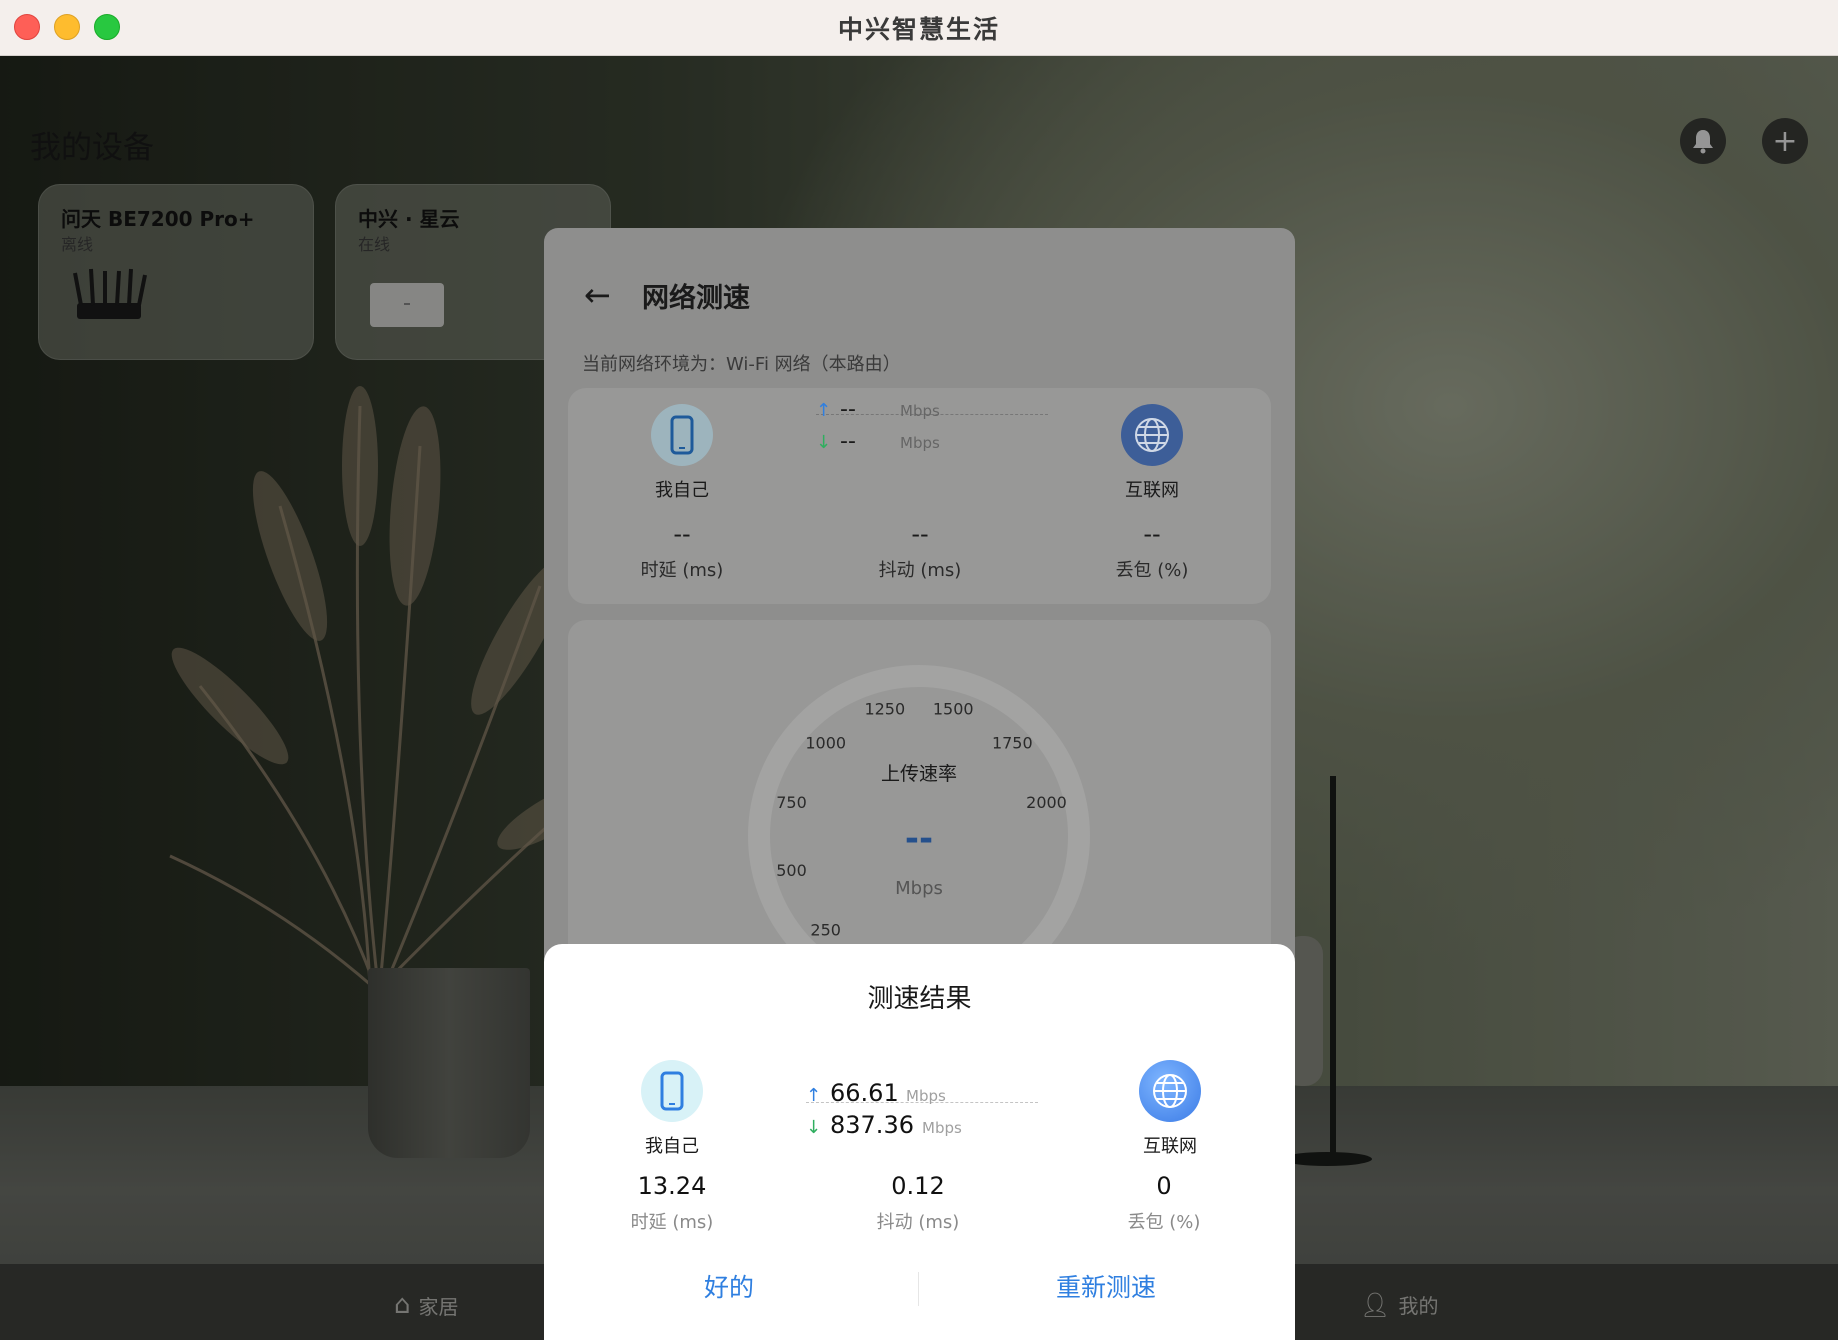 This screenshot has height=1340, width=1838. What do you see at coordinates (791, 870) in the screenshot?
I see `gauge-tick-label: 500` at bounding box center [791, 870].